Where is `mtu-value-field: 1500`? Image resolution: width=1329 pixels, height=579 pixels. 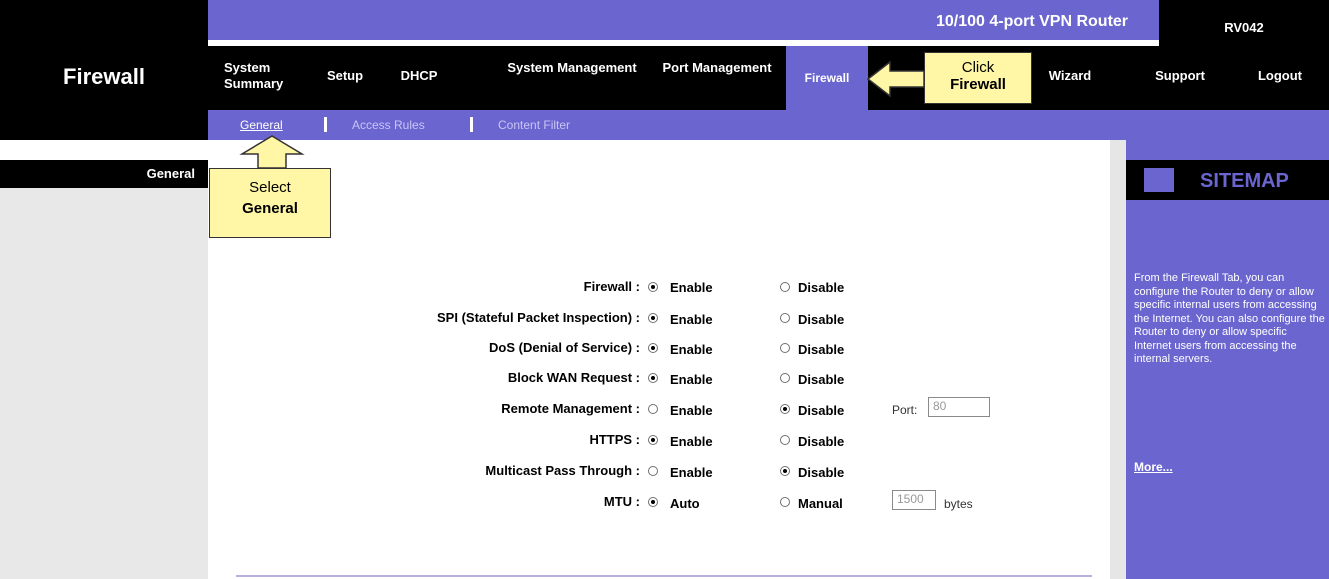 mtu-value-field: 1500 is located at coordinates (914, 500).